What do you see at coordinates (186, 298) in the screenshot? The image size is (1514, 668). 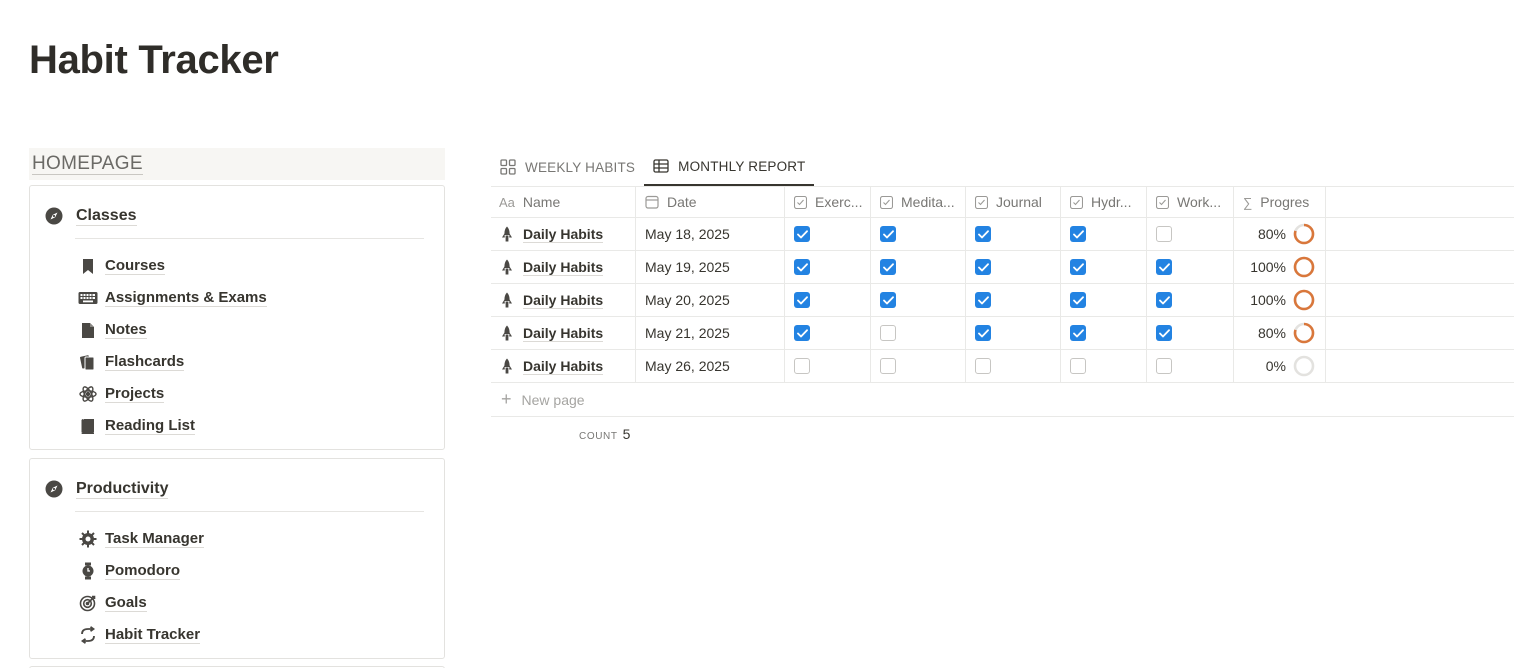 I see `nav-item-label: Assignments & Exams` at bounding box center [186, 298].